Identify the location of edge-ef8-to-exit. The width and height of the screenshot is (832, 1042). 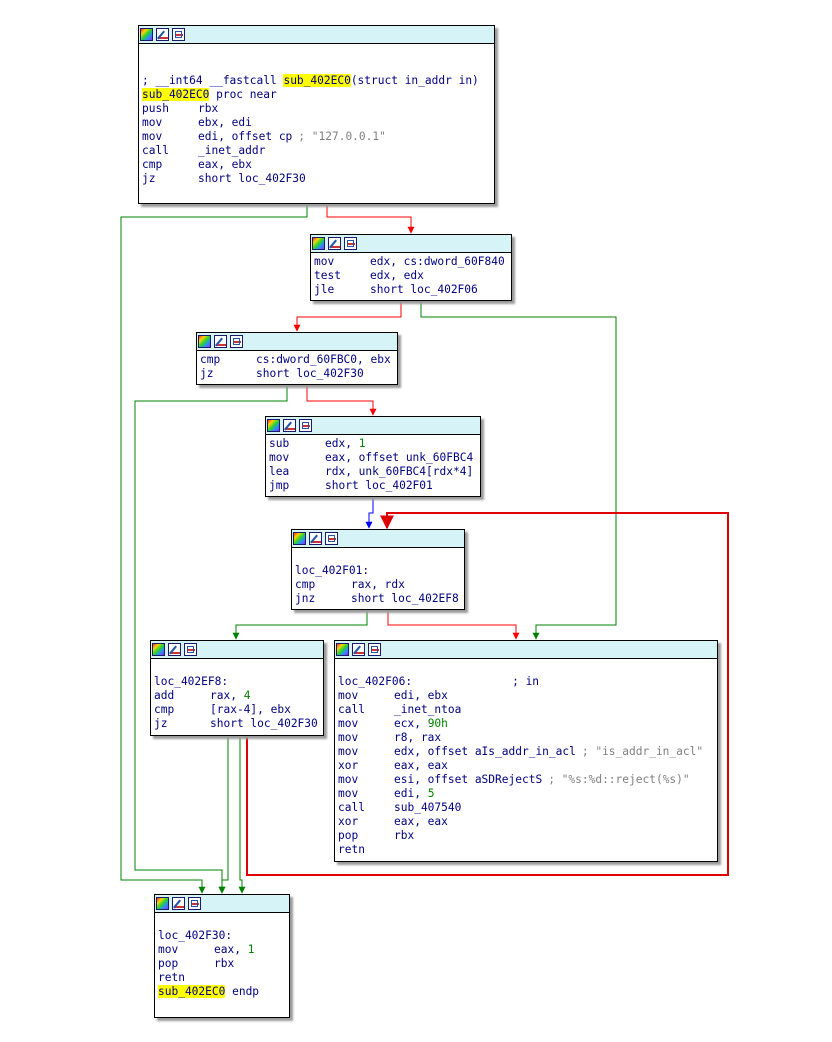
(223, 815).